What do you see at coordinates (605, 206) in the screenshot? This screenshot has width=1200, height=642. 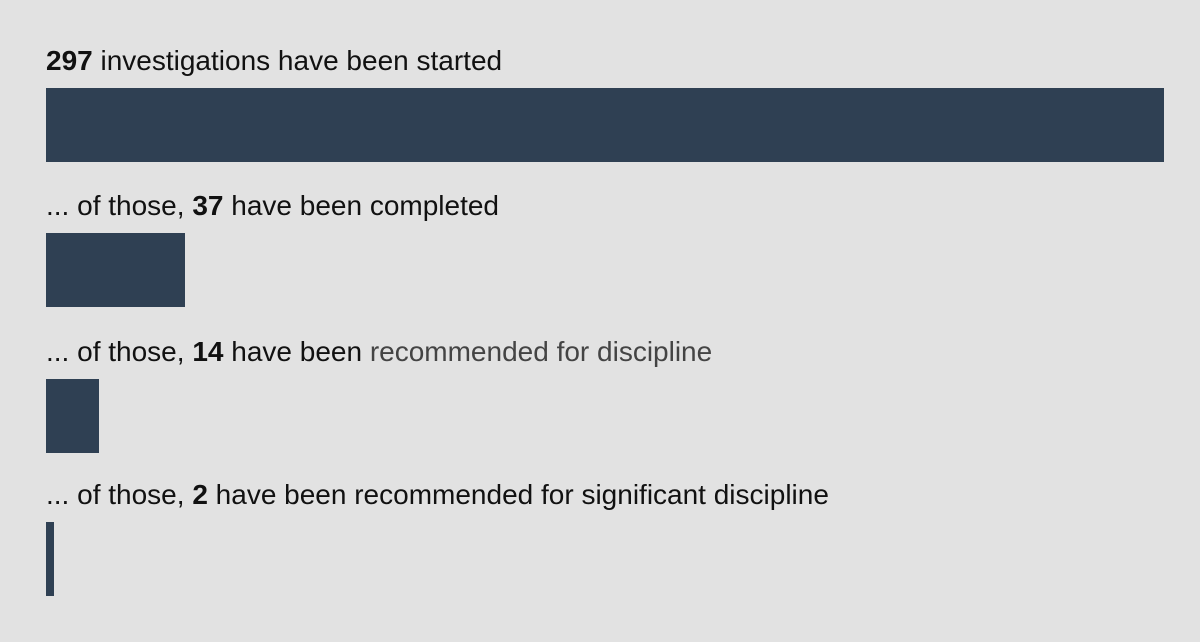 I see `row-label: ... of those, 37 have been completed` at bounding box center [605, 206].